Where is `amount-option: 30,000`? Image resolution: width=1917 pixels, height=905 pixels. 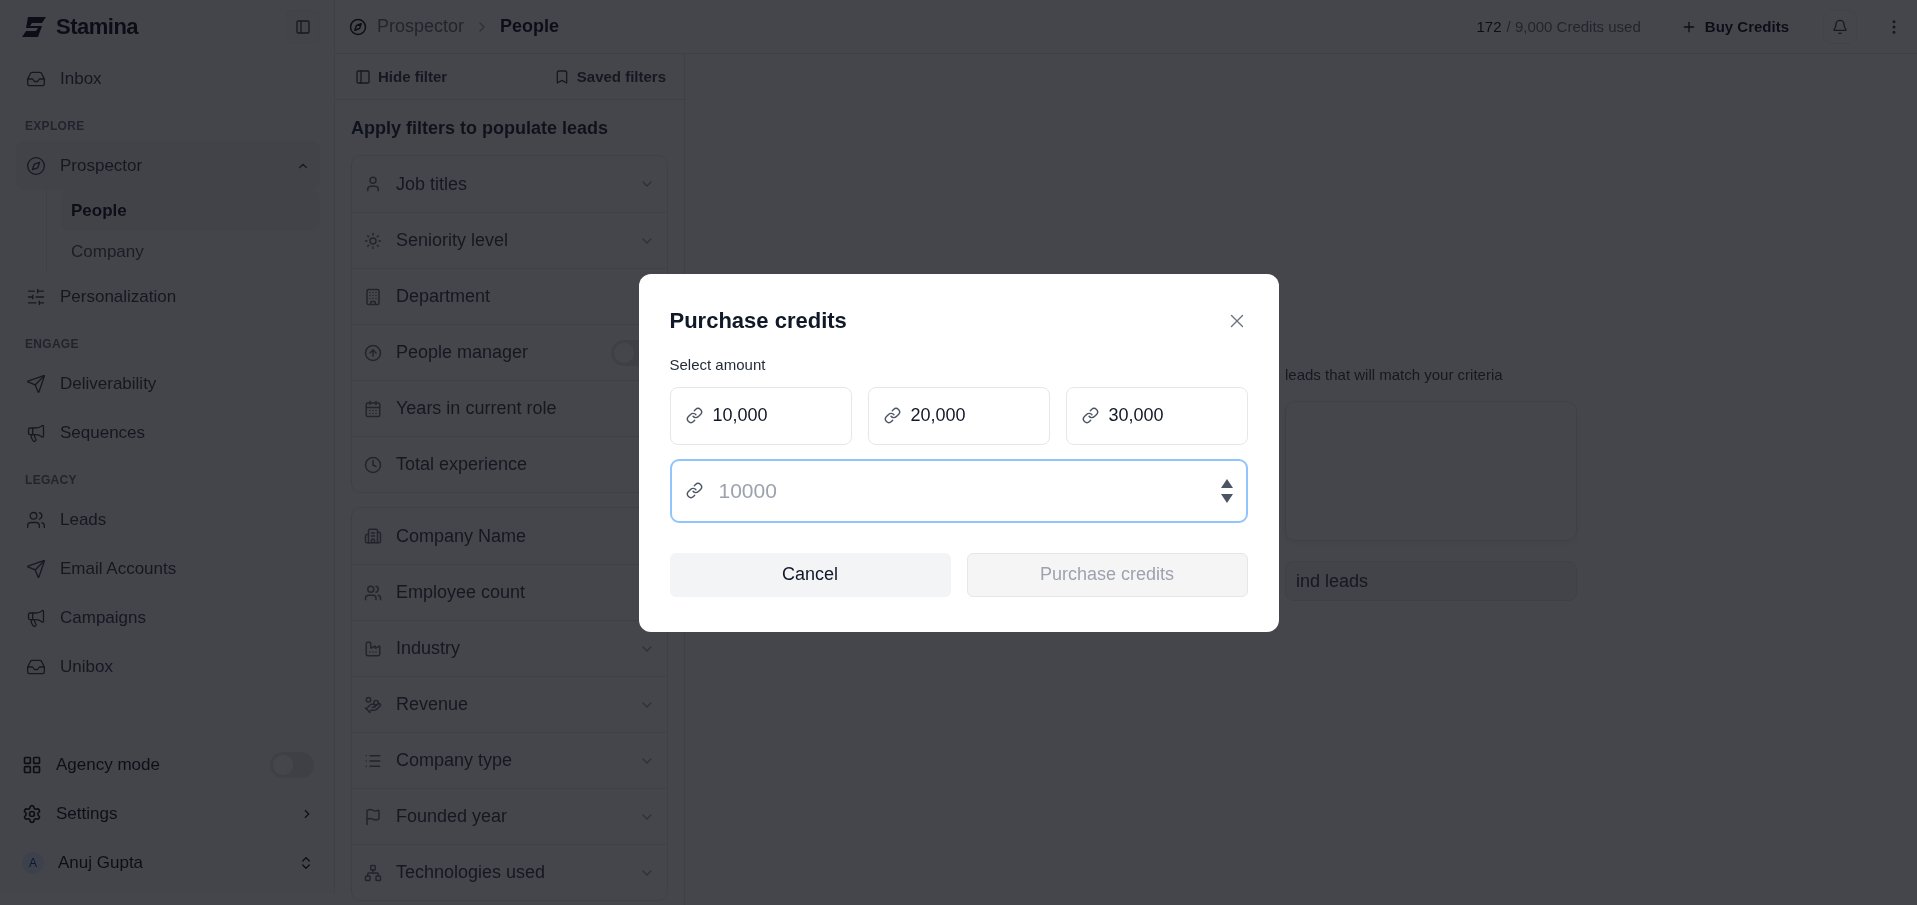
amount-option: 30,000 is located at coordinates (1156, 415).